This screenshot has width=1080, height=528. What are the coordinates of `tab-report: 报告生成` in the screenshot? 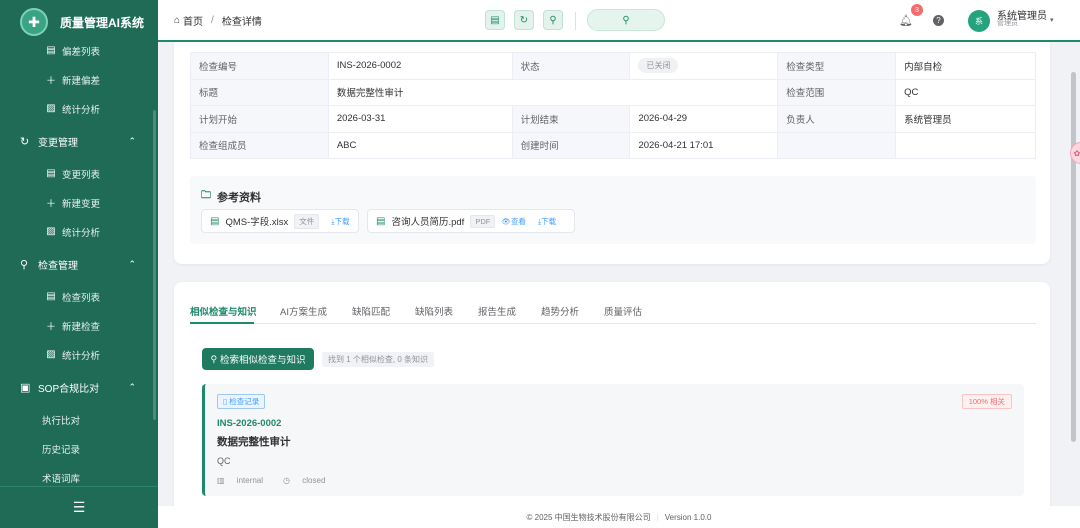 It's located at (497, 311).